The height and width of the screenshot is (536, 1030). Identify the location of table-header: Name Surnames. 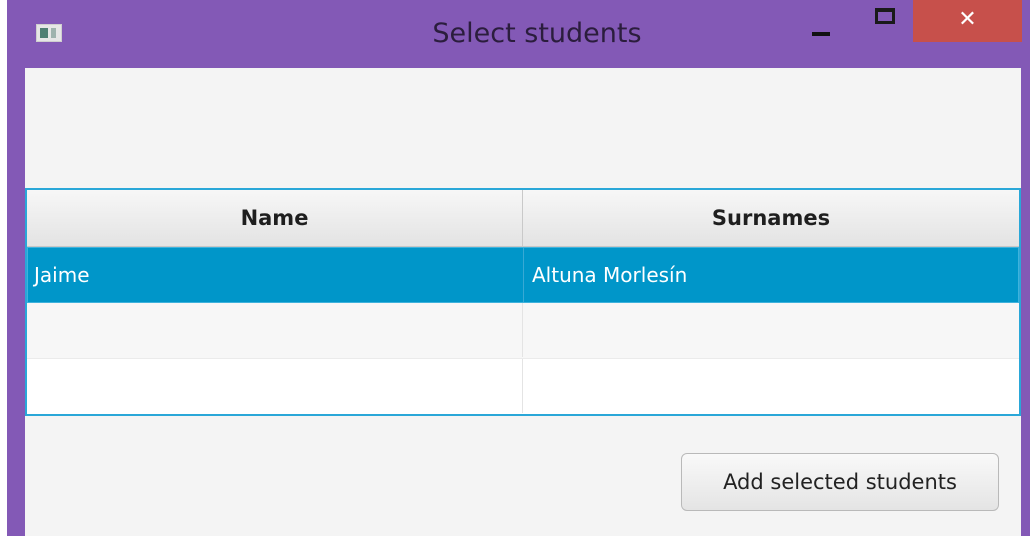
(523, 218).